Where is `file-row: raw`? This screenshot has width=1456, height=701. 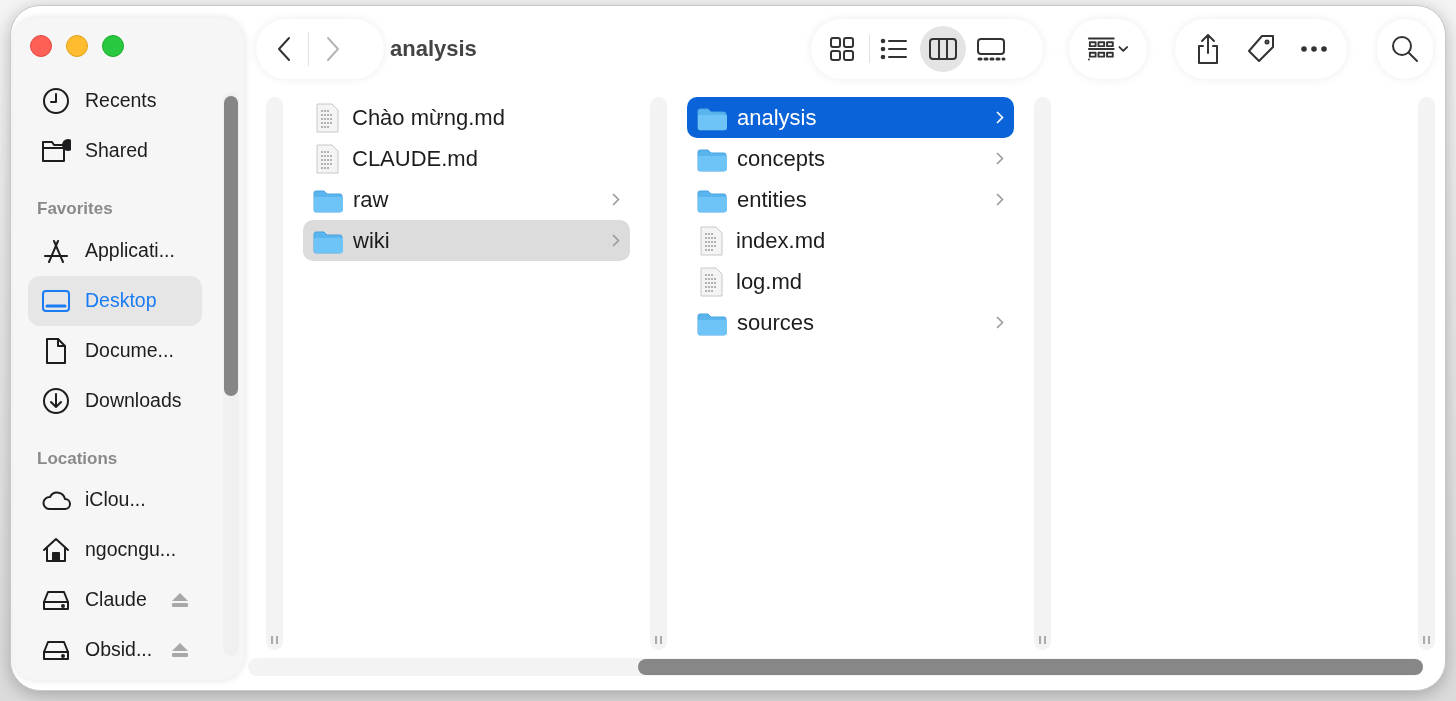
file-row: raw is located at coordinates (466, 199).